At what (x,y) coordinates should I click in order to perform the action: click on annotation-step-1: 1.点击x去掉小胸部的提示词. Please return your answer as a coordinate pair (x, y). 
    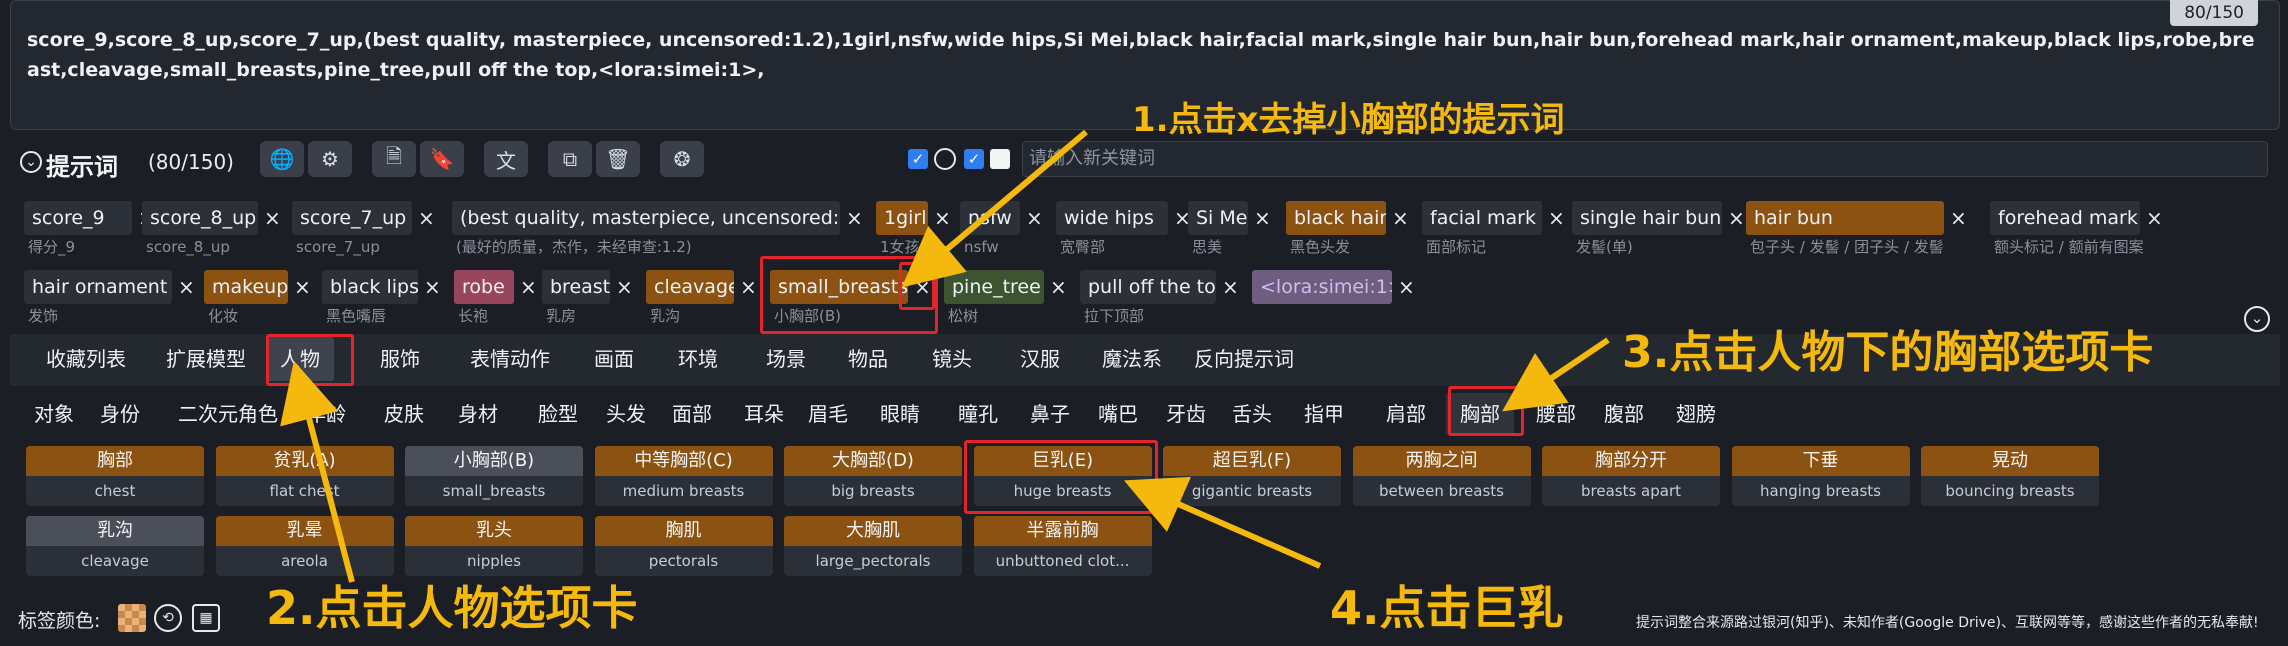
    Looking at the image, I should click on (1348, 120).